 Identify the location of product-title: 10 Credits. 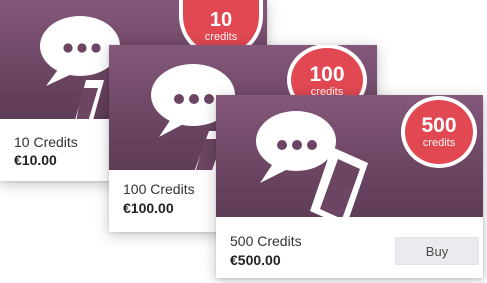
(46, 142).